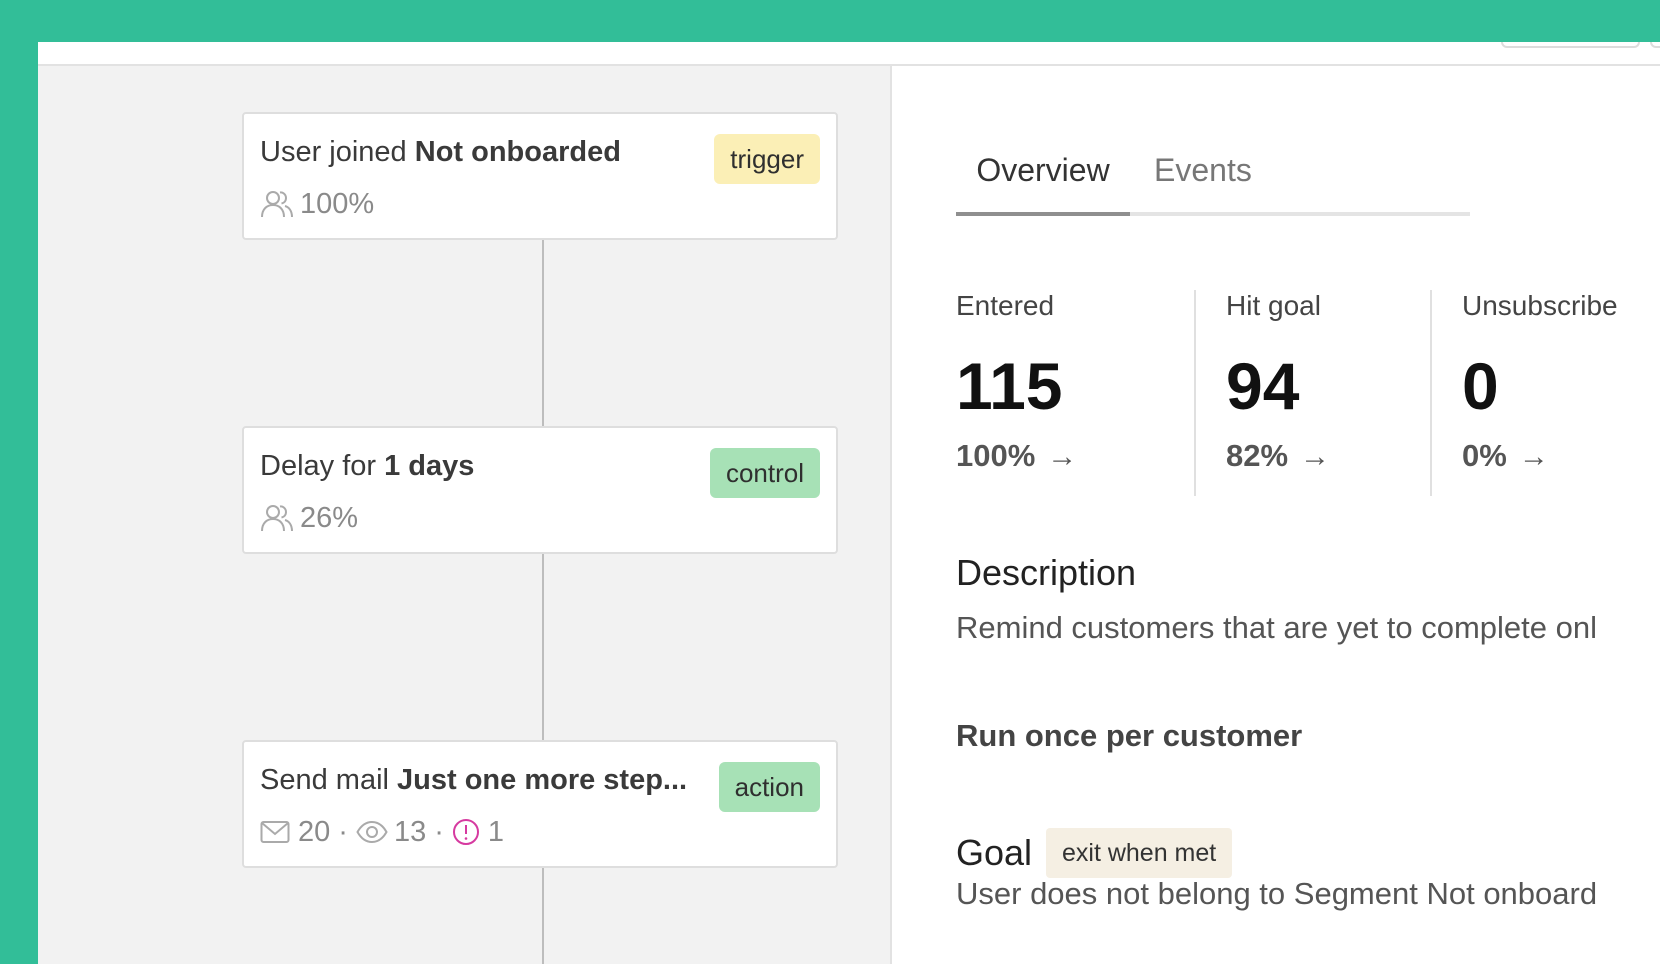 Image resolution: width=1660 pixels, height=964 pixels. I want to click on node-percent: 100%, so click(337, 203).